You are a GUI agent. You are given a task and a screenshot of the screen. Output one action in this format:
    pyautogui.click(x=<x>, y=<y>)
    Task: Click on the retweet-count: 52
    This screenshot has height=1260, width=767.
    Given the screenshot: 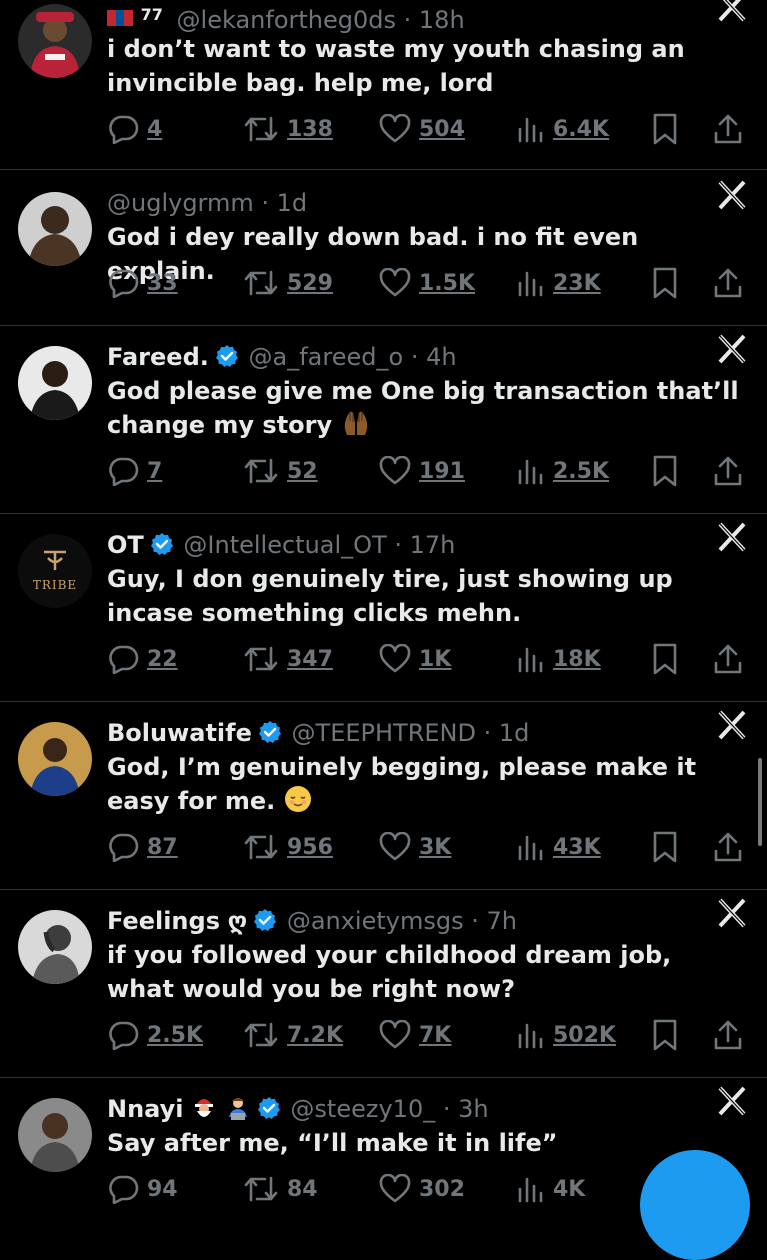 What is the action you would take?
    pyautogui.click(x=302, y=471)
    